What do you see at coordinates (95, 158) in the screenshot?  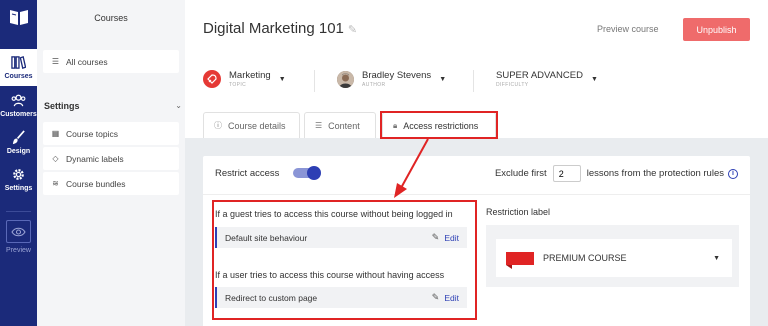 I see `sidebar-item-label: Dynamic labels` at bounding box center [95, 158].